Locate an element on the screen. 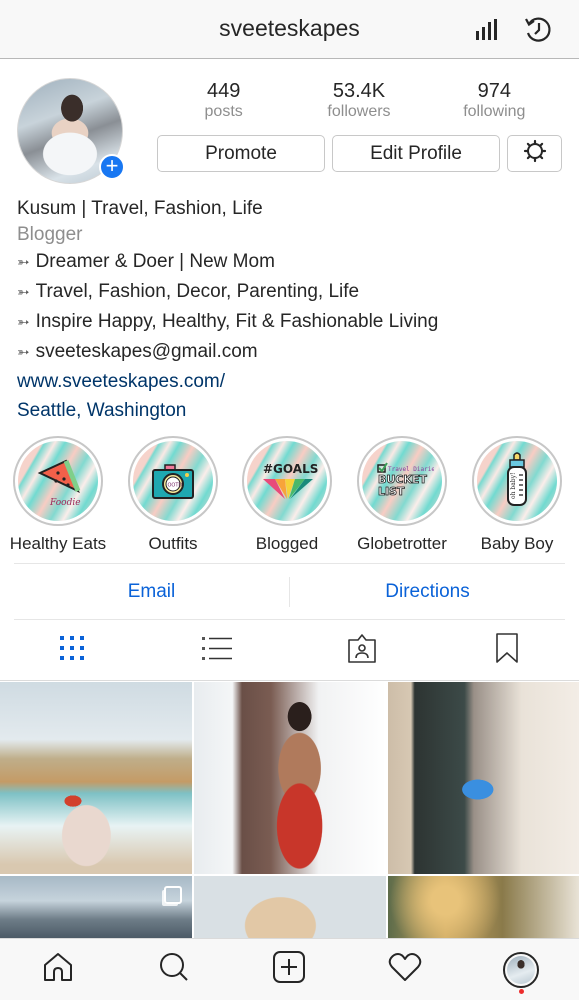  svg-text: oh baby! is located at coordinates (513, 486).